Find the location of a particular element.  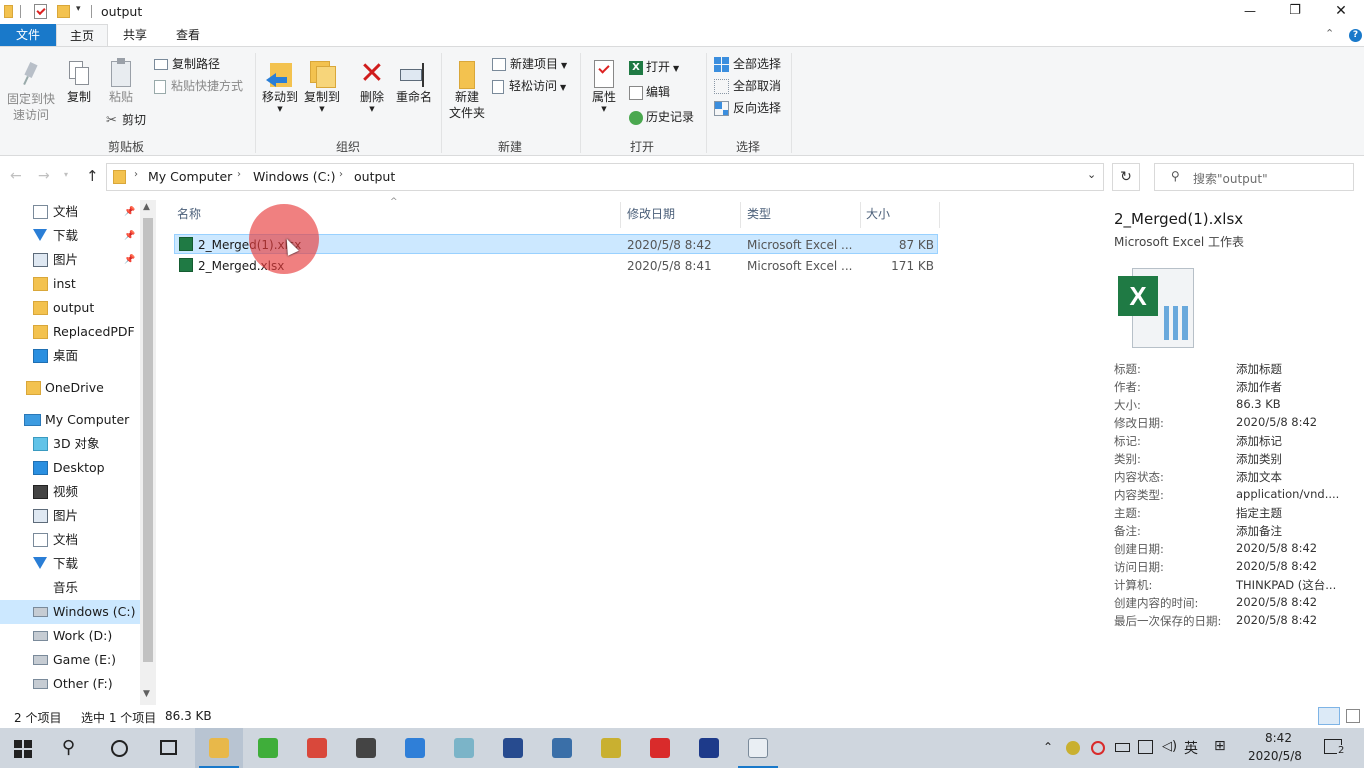

cortana-icon is located at coordinates (119, 748).